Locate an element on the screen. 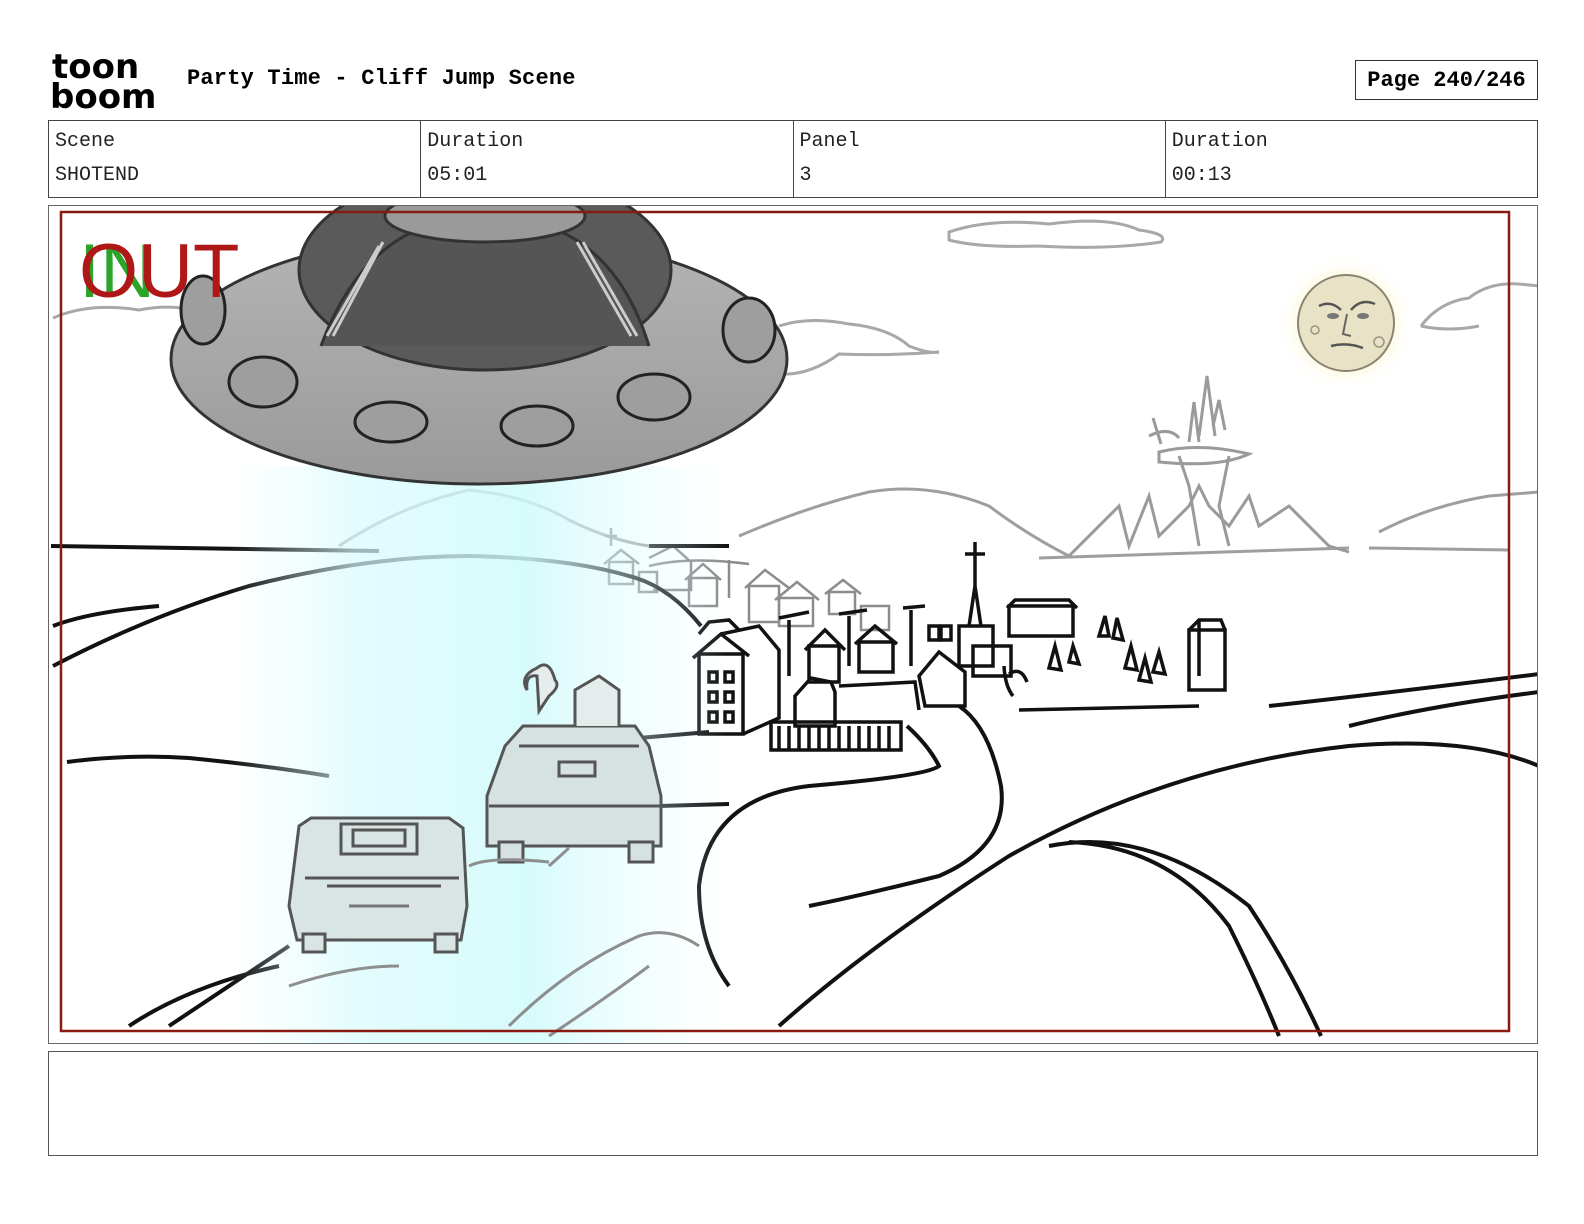  scene-value: SHOTEND is located at coordinates (97, 175).